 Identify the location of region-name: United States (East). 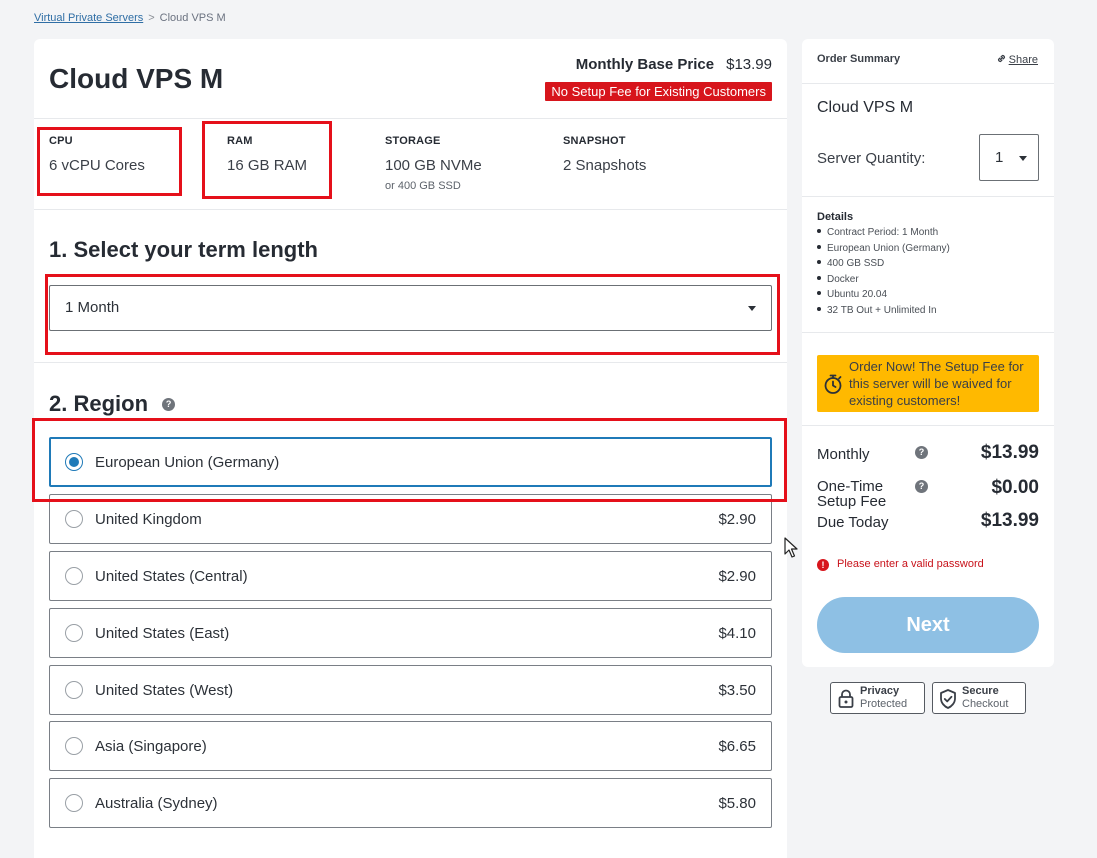
(162, 633).